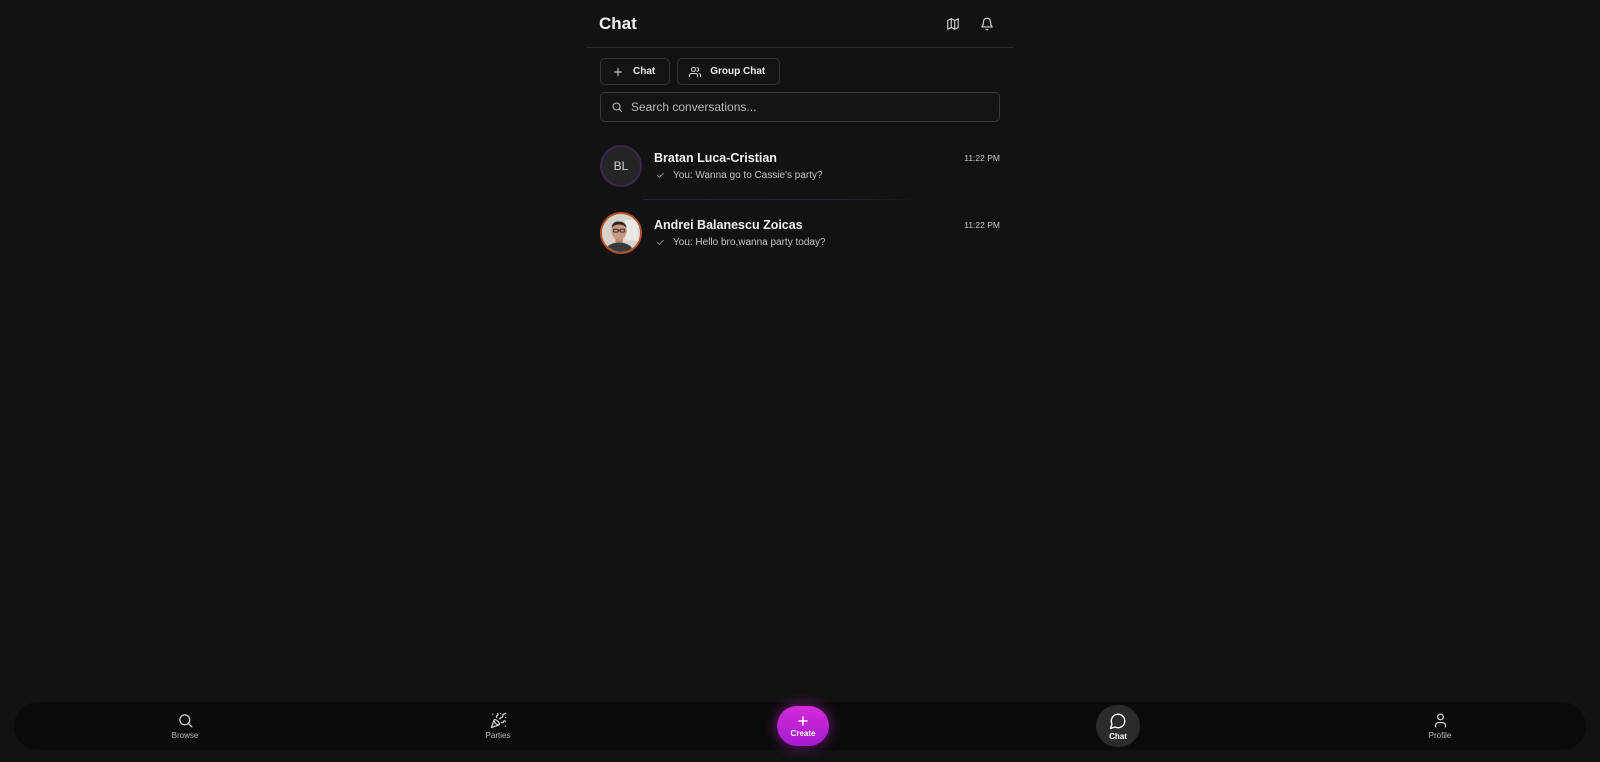 This screenshot has height=762, width=1600. Describe the element at coordinates (827, 158) in the screenshot. I see `conversation-top: Bratan Luca-Cristian 11:22 PM` at that location.